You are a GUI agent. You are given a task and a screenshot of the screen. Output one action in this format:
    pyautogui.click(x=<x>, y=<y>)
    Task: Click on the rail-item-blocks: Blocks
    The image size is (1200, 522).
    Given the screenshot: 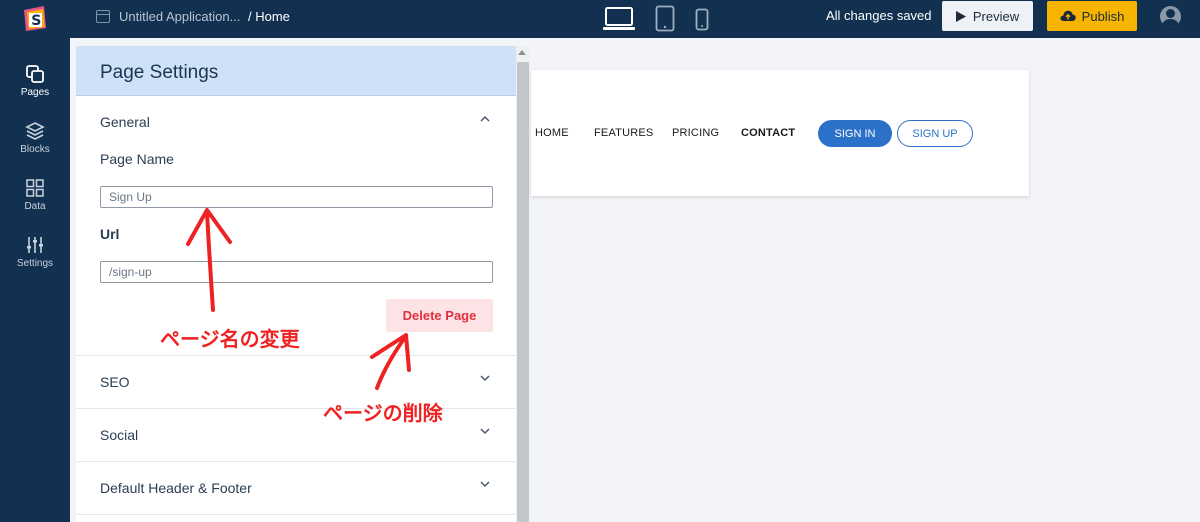 What is the action you would take?
    pyautogui.click(x=35, y=138)
    